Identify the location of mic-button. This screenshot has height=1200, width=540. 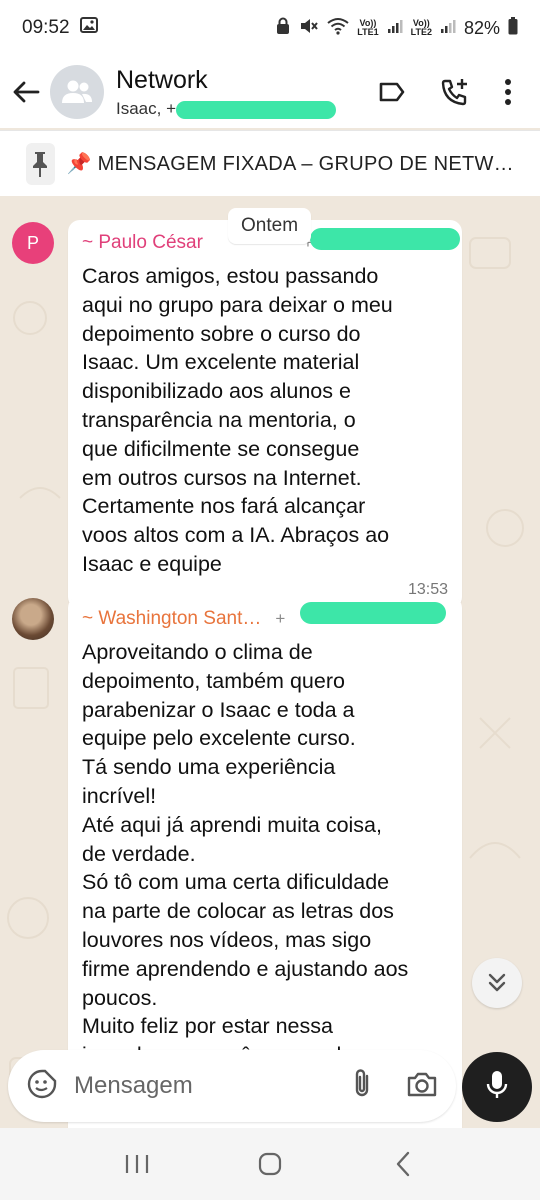
(497, 1087).